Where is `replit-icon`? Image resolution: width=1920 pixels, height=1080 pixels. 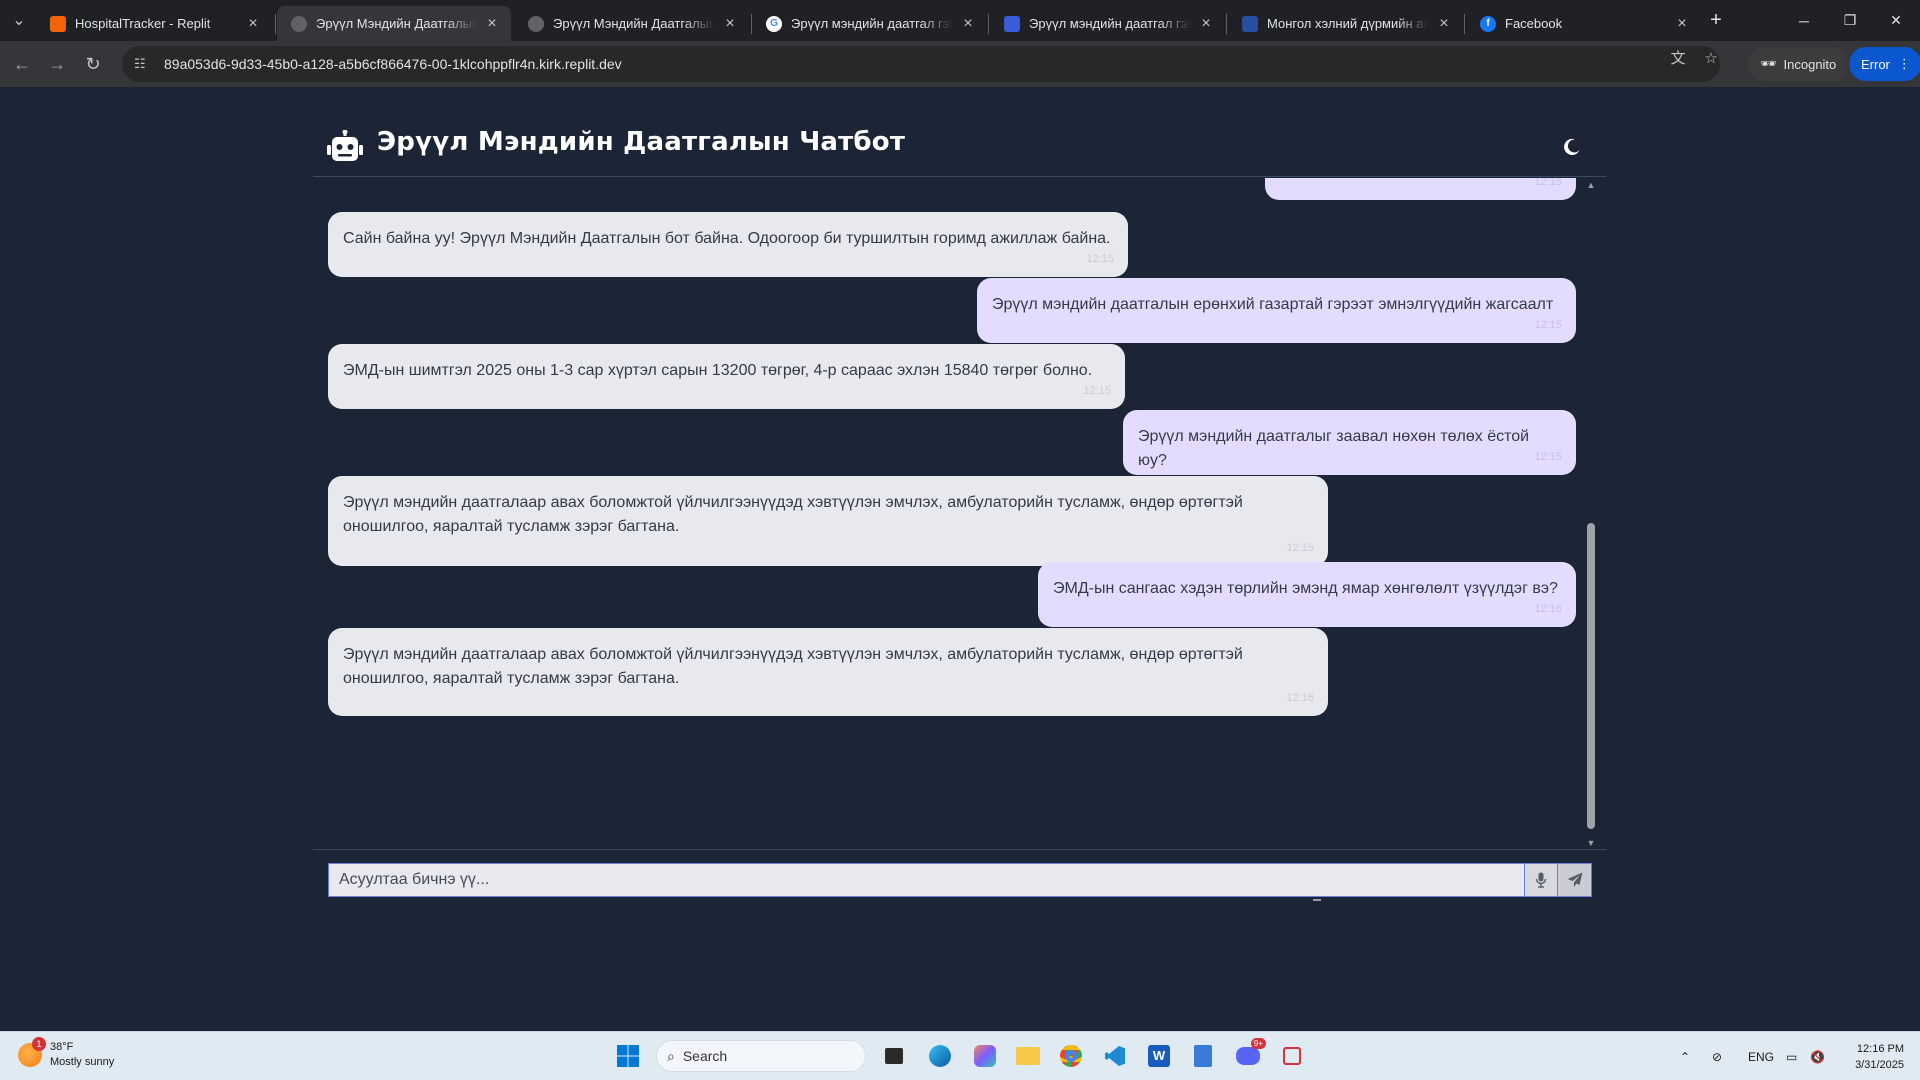 replit-icon is located at coordinates (58, 23).